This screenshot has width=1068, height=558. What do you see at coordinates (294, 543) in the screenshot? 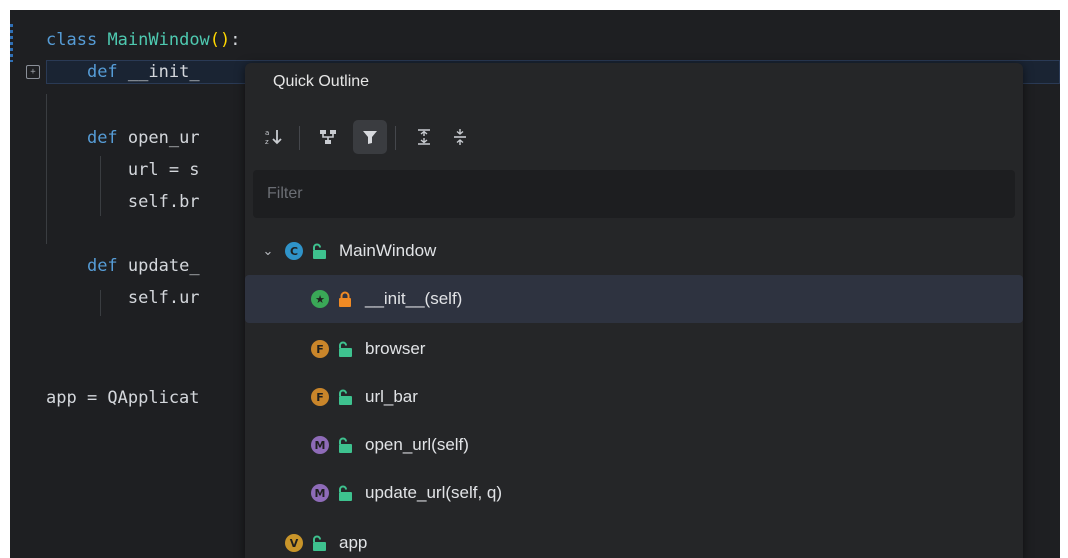
I see `var-symbol-icon: V` at bounding box center [294, 543].